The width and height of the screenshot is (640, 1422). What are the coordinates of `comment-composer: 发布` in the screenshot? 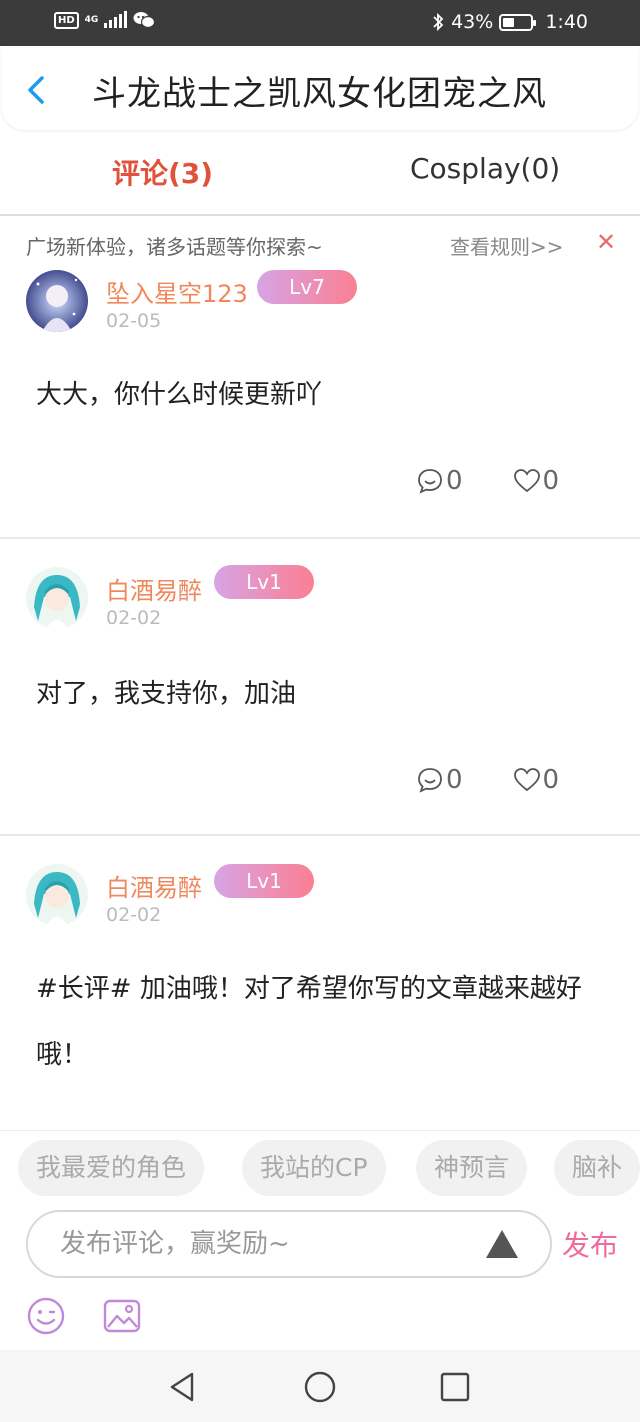 It's located at (320, 1277).